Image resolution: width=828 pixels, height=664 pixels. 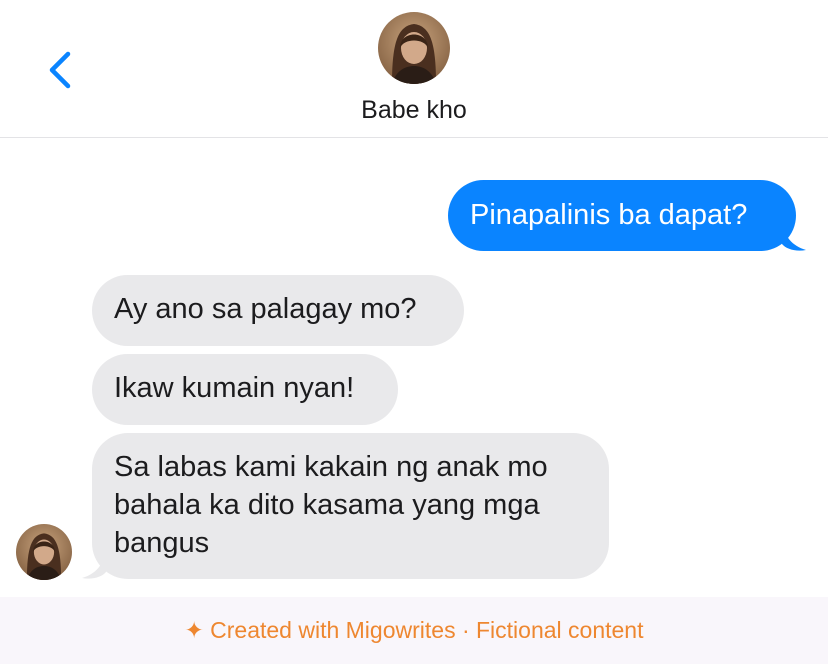 What do you see at coordinates (622, 215) in the screenshot?
I see `message-bubble-outgoing: Pinapalinis ba dapat?` at bounding box center [622, 215].